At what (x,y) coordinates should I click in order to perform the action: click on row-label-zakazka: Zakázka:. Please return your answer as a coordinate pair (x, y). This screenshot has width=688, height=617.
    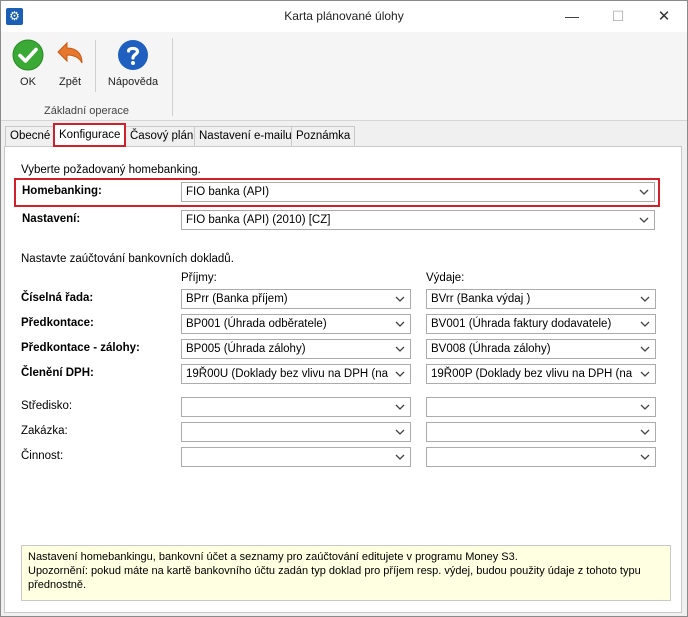
    Looking at the image, I should click on (44, 431).